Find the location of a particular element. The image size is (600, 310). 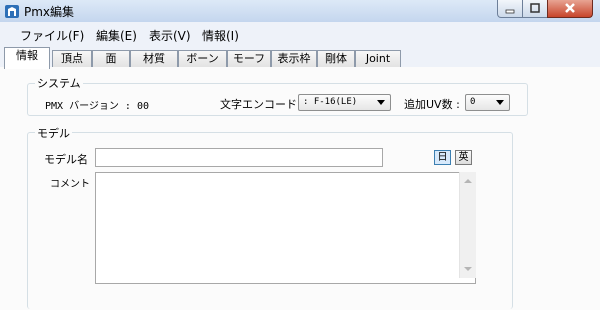

maximize-button is located at coordinates (535, 9).